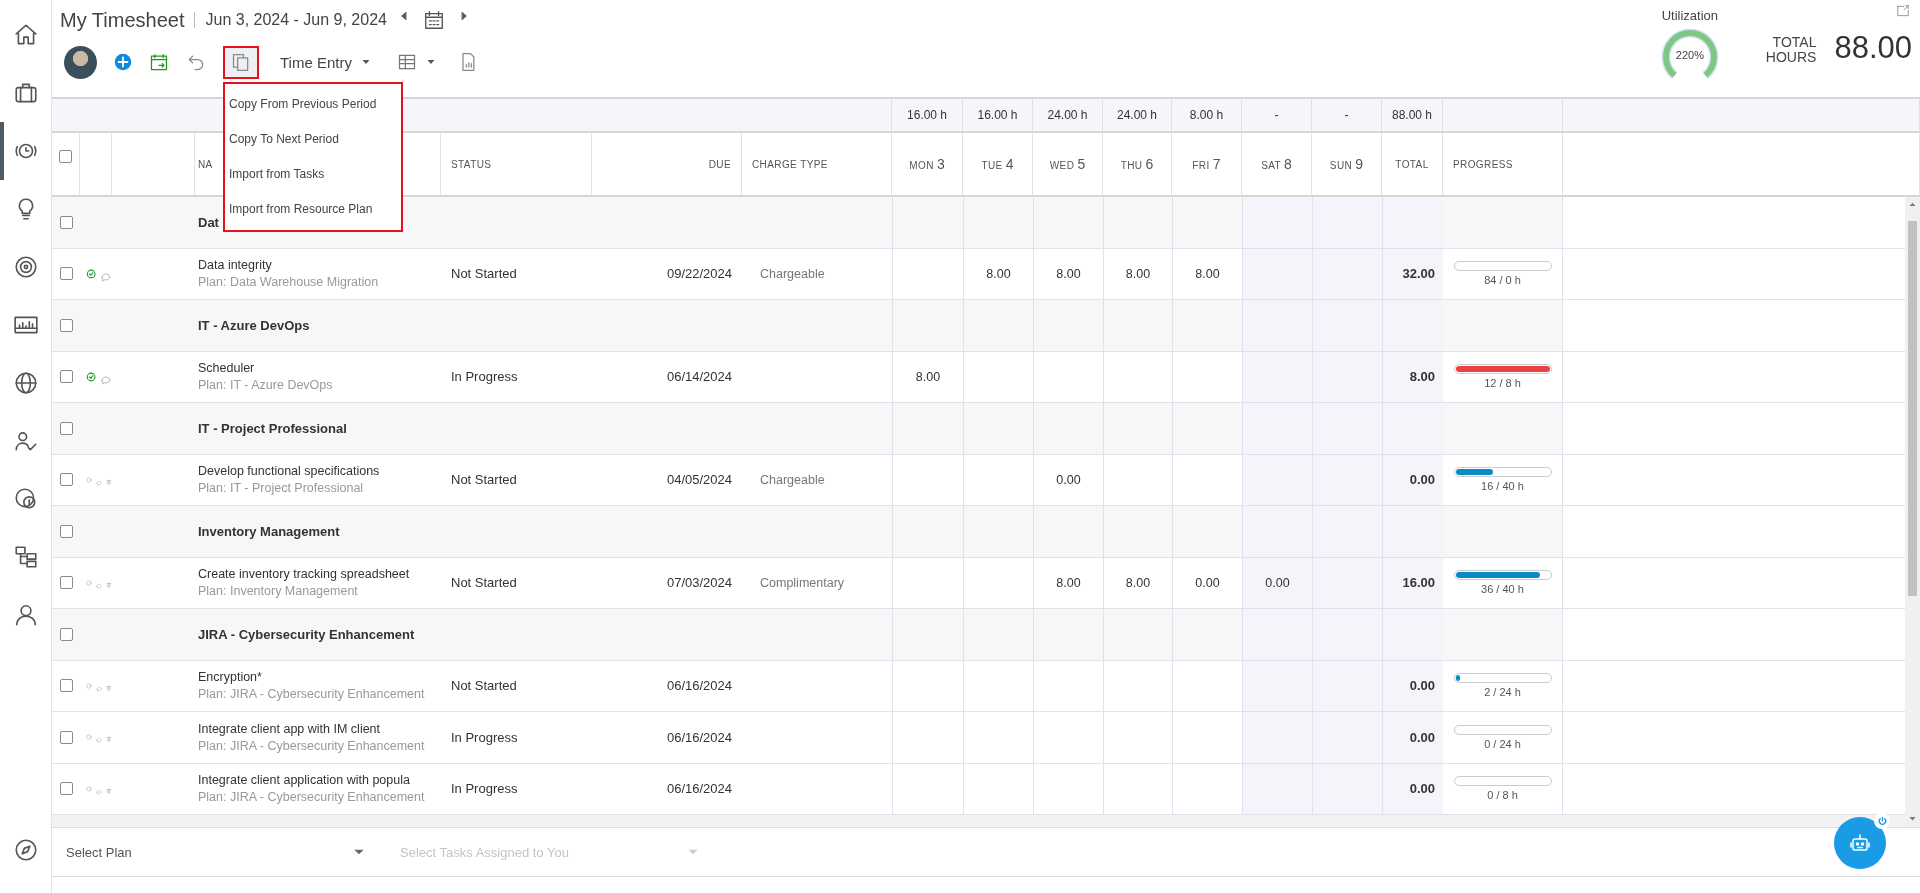  What do you see at coordinates (289, 728) in the screenshot?
I see `task-name: Integrate client app with IM client` at bounding box center [289, 728].